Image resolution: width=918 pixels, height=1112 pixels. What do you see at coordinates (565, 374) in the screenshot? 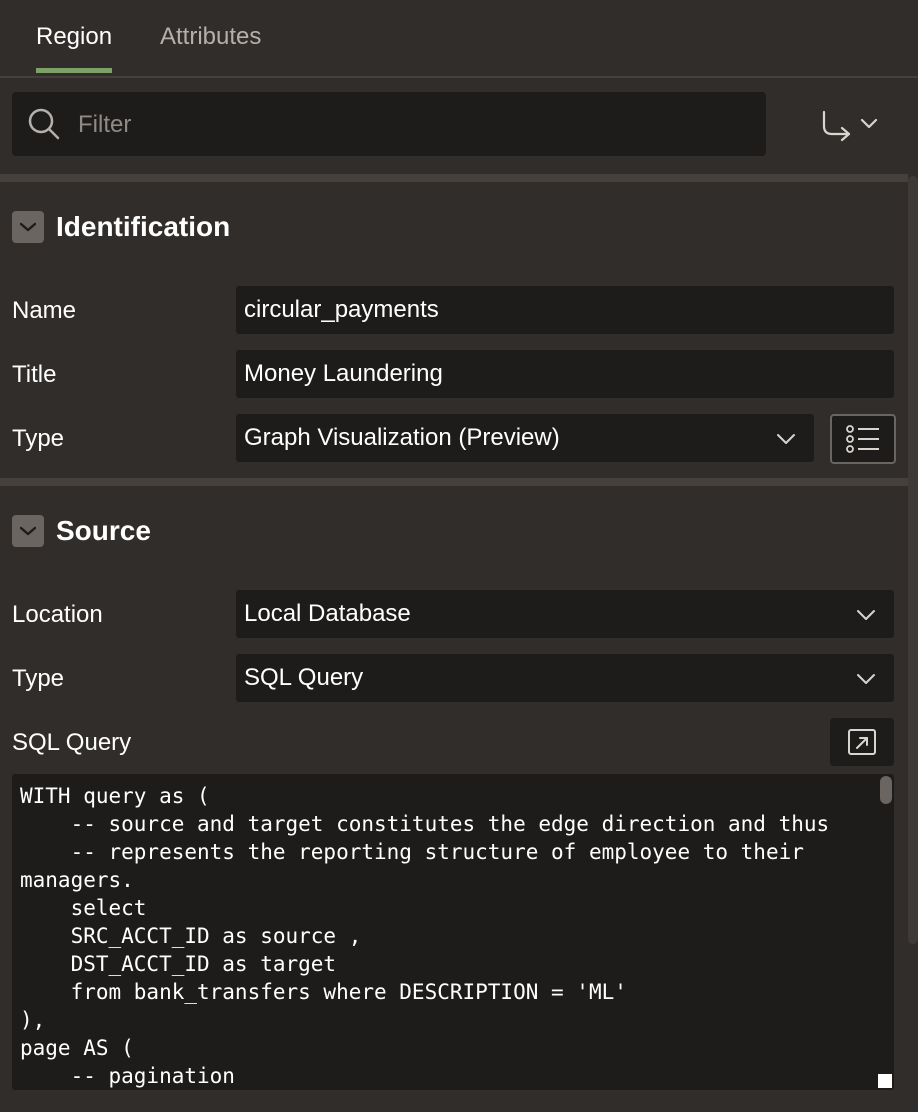
I see `title-field: Money Laundering` at bounding box center [565, 374].